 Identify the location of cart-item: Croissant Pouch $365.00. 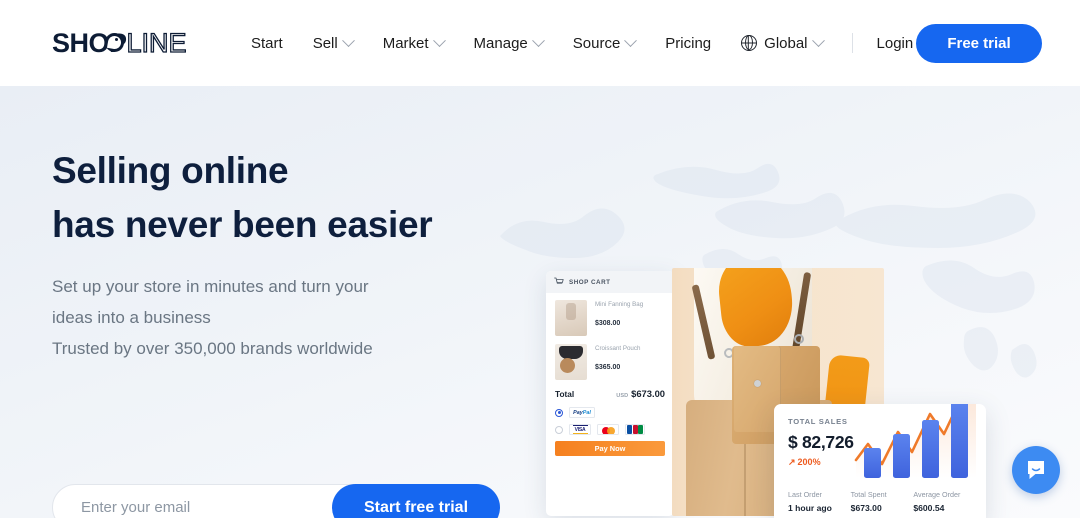
(610, 362).